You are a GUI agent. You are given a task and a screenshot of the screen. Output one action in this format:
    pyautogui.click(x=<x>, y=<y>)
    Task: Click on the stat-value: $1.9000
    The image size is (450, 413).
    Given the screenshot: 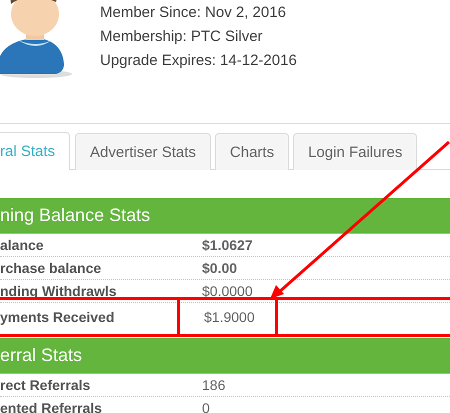 What is the action you would take?
    pyautogui.click(x=227, y=317)
    